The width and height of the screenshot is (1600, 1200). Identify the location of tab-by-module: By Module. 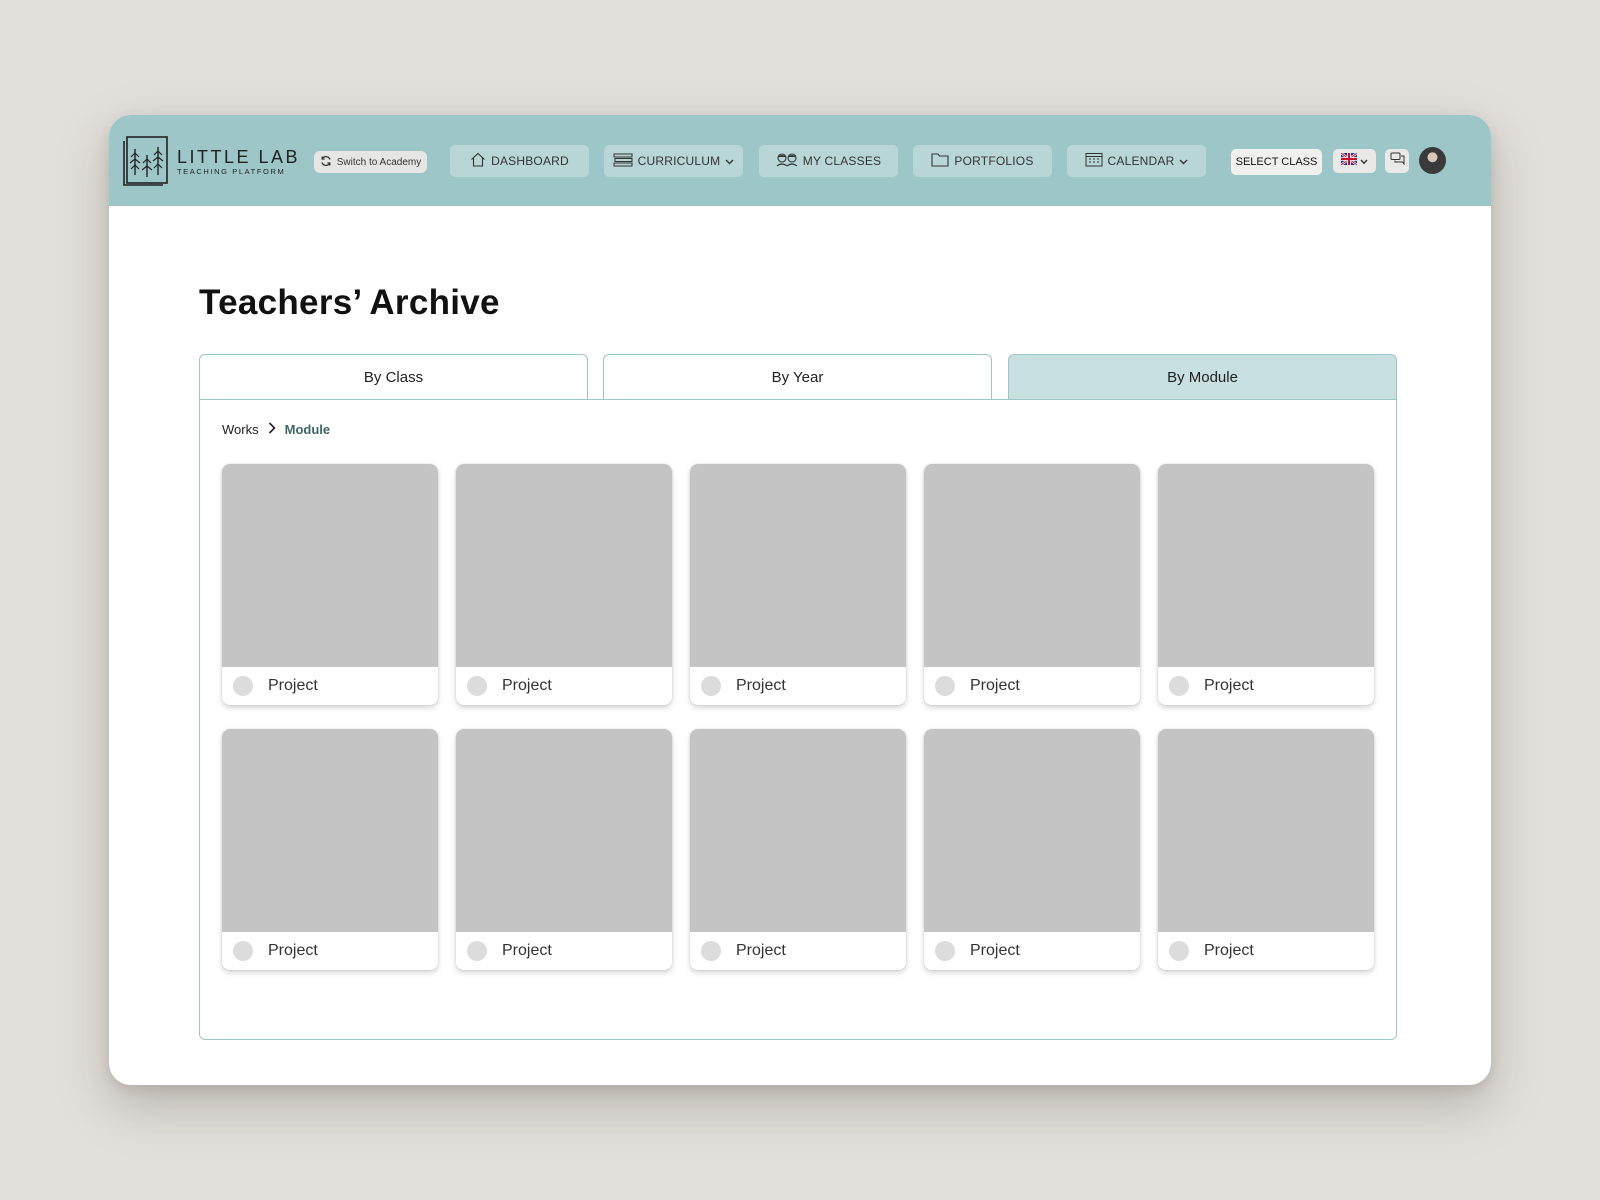
(1202, 377).